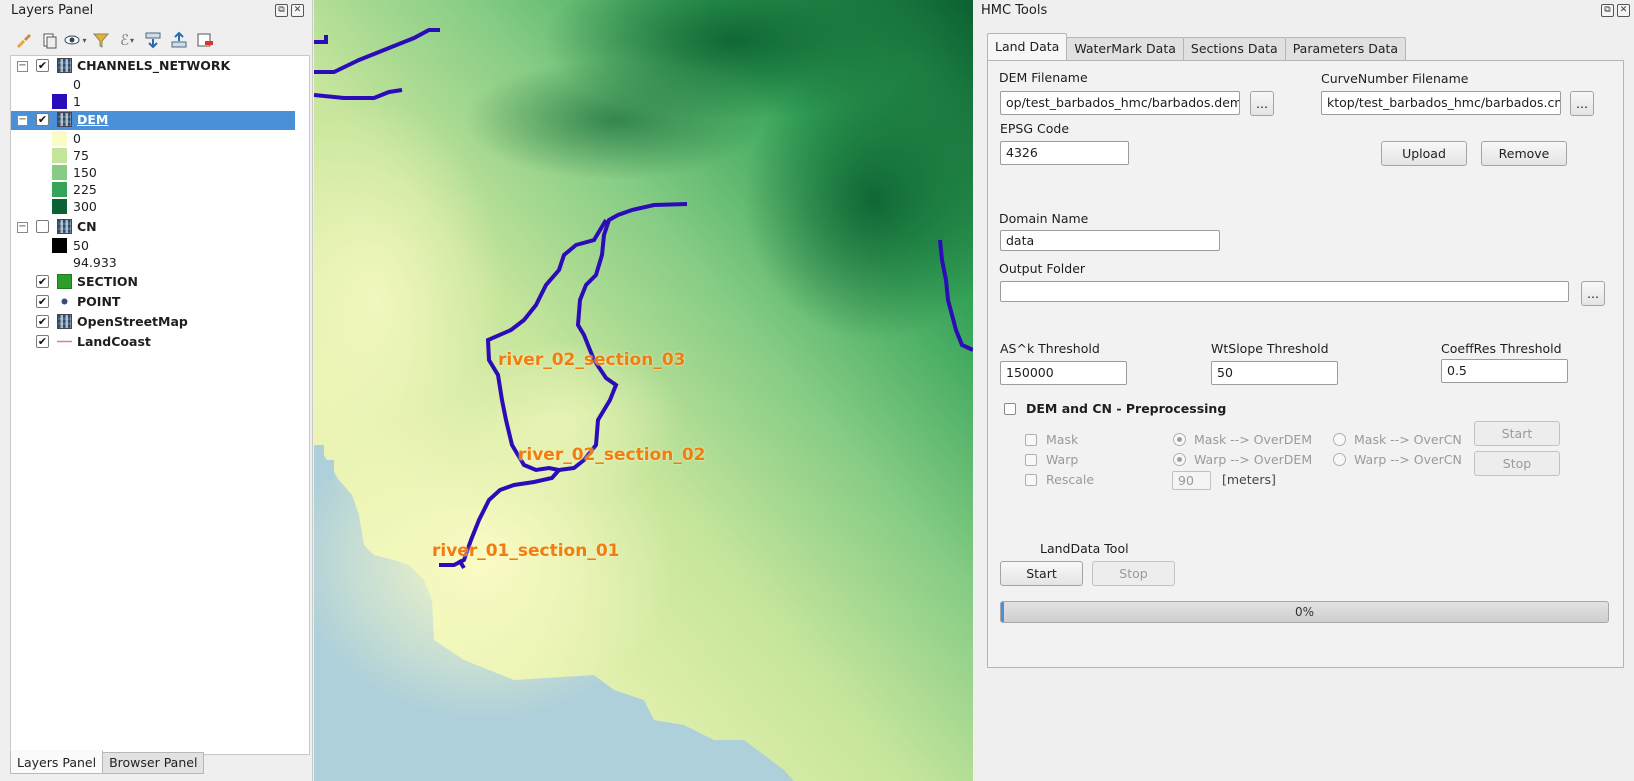  Describe the element at coordinates (1042, 268) in the screenshot. I see `output-folder-label: Output Folder` at that location.